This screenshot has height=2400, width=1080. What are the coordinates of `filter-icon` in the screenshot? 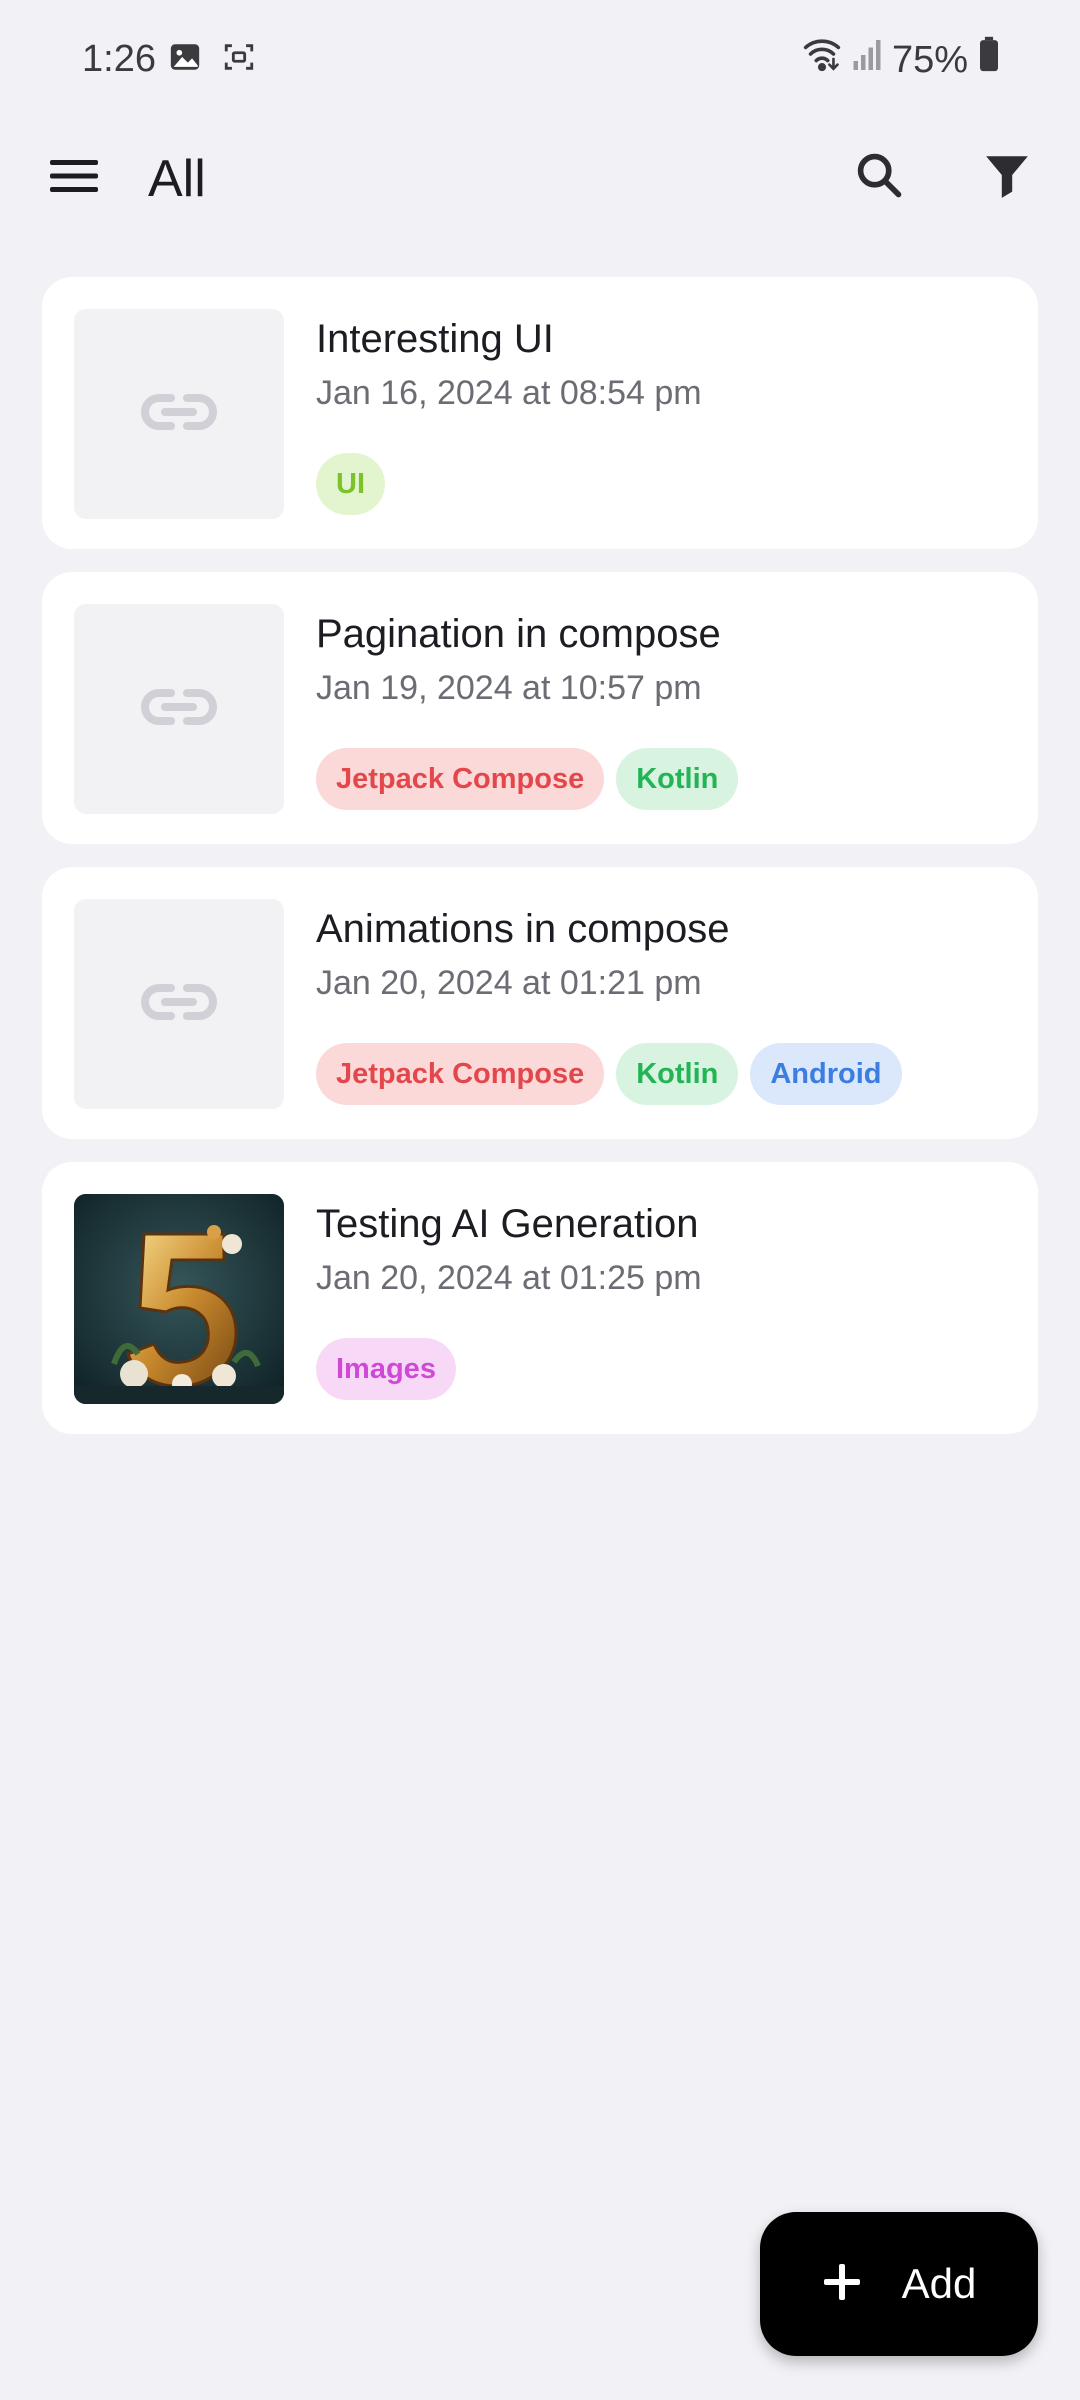 It's located at (1007, 177).